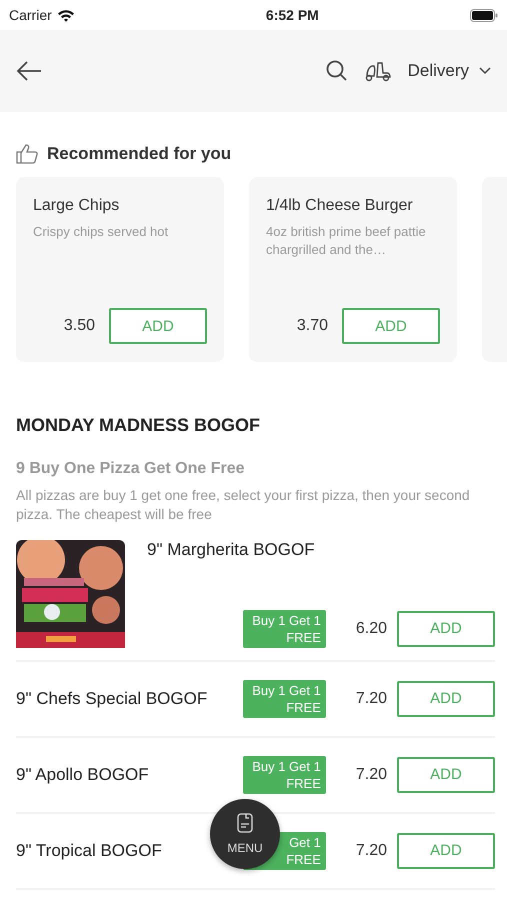 The height and width of the screenshot is (900, 507). Describe the element at coordinates (484, 15) in the screenshot. I see `battery-icon` at that location.